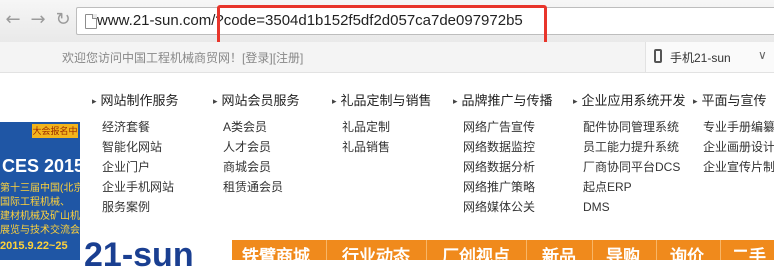  What do you see at coordinates (152, 58) in the screenshot?
I see `welcome-message: 欢迎您访问中国工程机械商贸网！` at bounding box center [152, 58].